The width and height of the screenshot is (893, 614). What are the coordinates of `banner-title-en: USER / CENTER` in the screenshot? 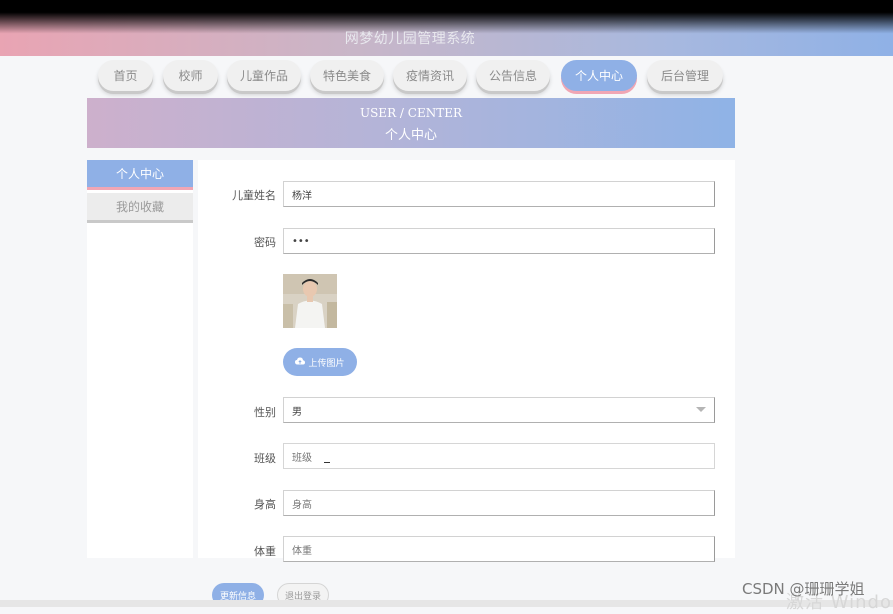 It's located at (411, 113).